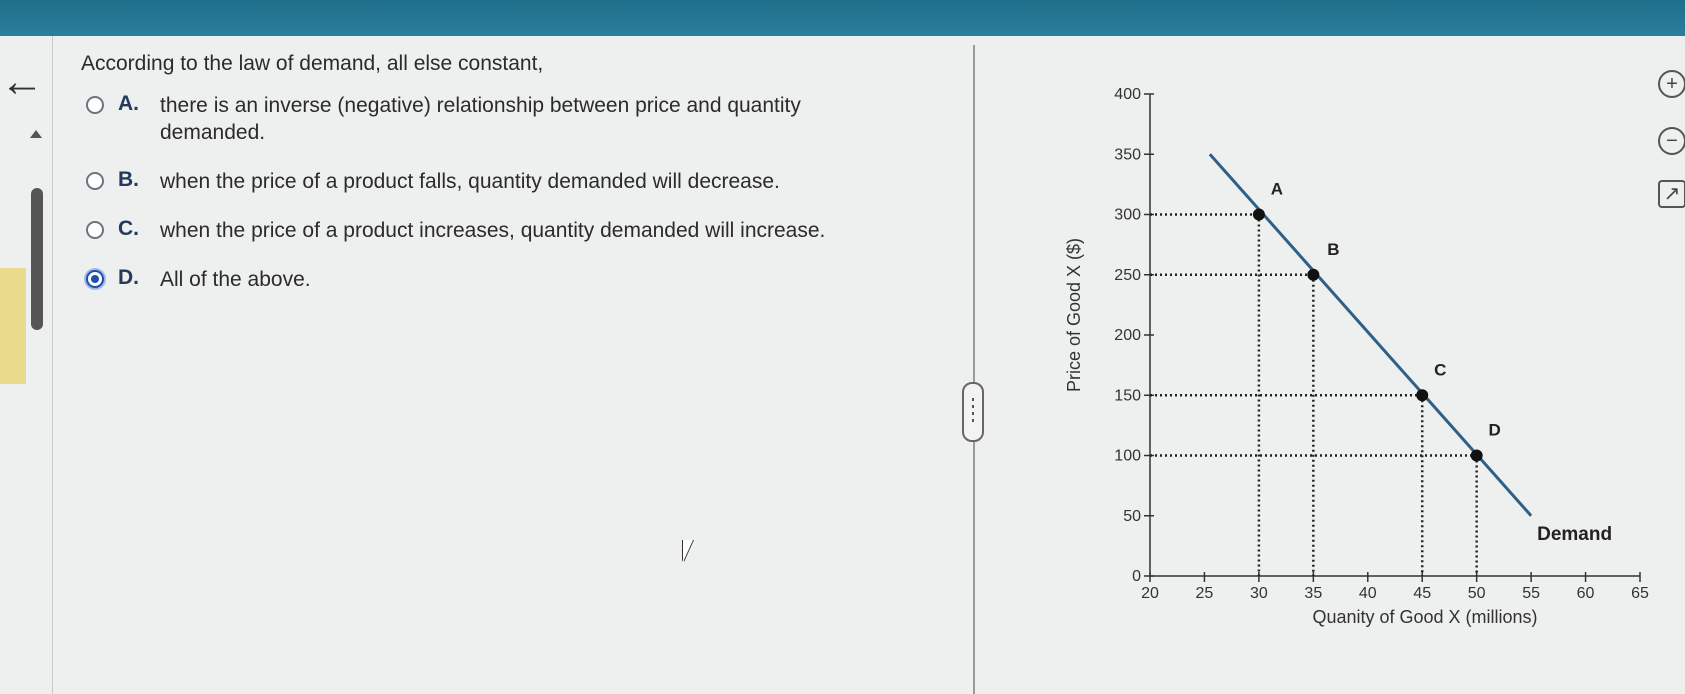 The width and height of the screenshot is (1685, 694). What do you see at coordinates (95, 279) in the screenshot?
I see `option-d-radio` at bounding box center [95, 279].